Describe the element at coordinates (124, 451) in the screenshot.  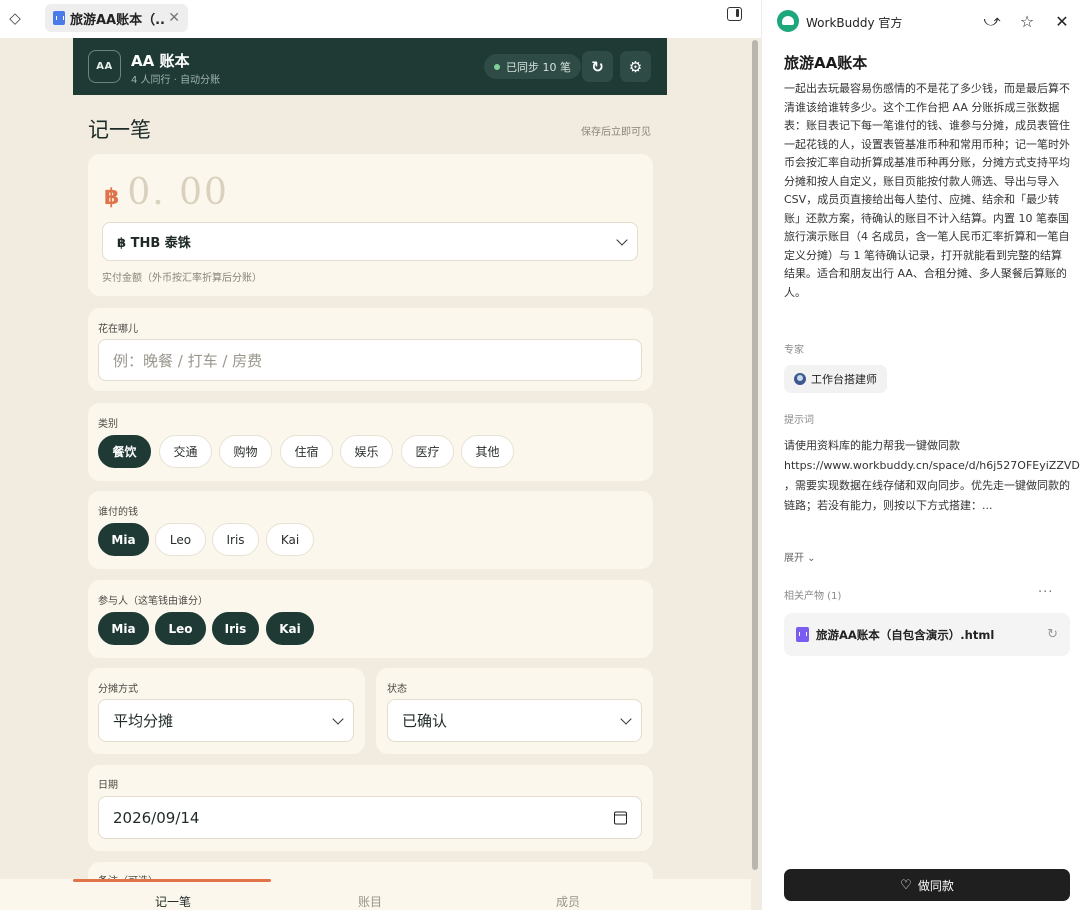
I see `category-chip-dining: 餐饮` at that location.